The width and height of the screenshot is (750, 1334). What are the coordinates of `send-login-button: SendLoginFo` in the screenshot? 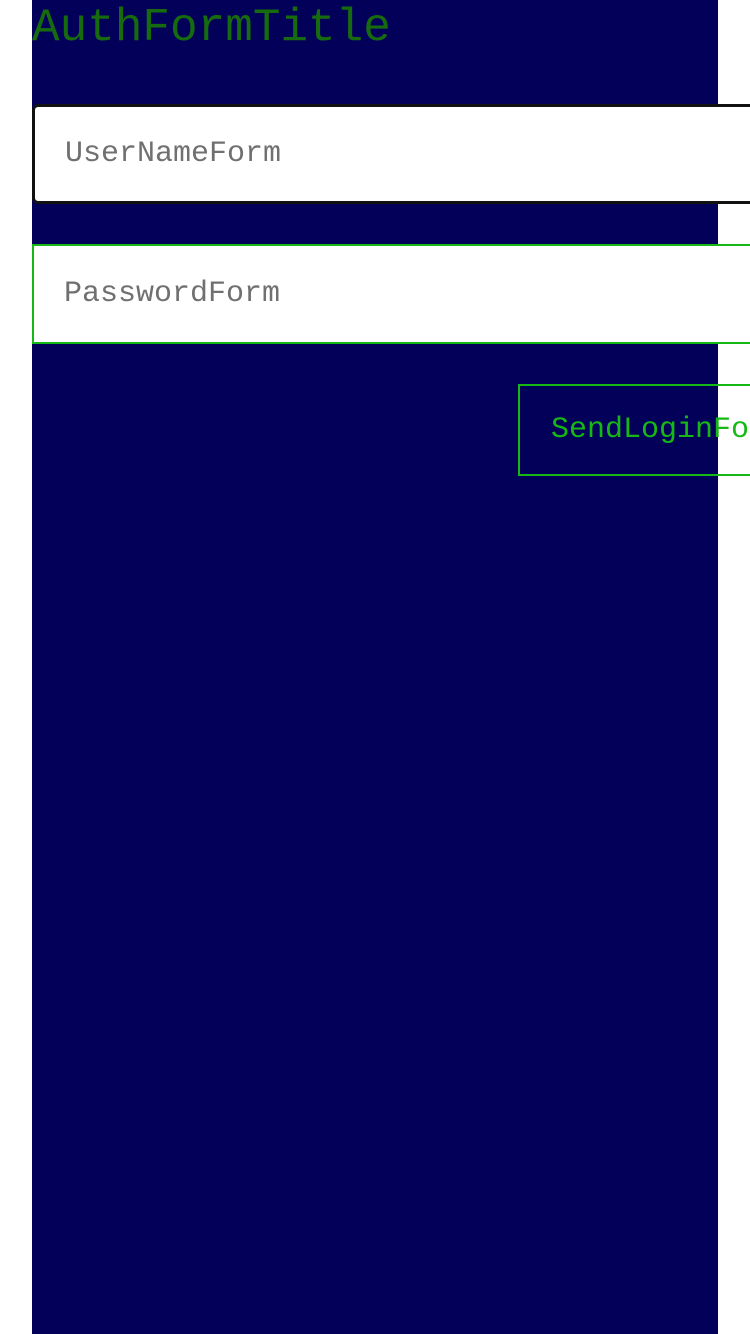 It's located at (634, 430).